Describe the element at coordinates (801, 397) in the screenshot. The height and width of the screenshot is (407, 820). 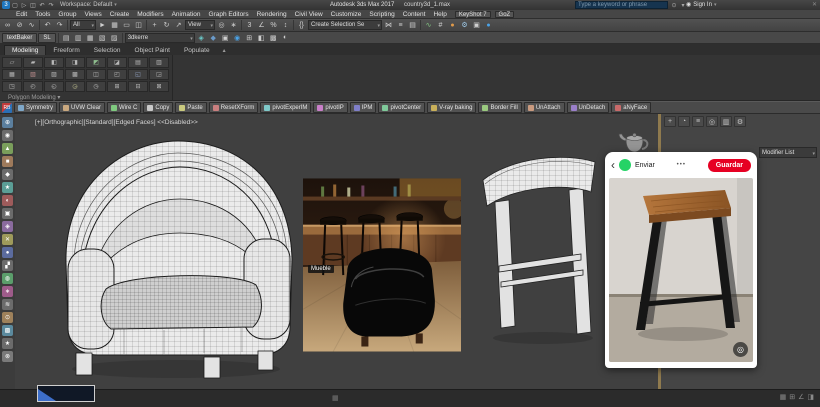
I see `angle-icon: ∠` at that location.